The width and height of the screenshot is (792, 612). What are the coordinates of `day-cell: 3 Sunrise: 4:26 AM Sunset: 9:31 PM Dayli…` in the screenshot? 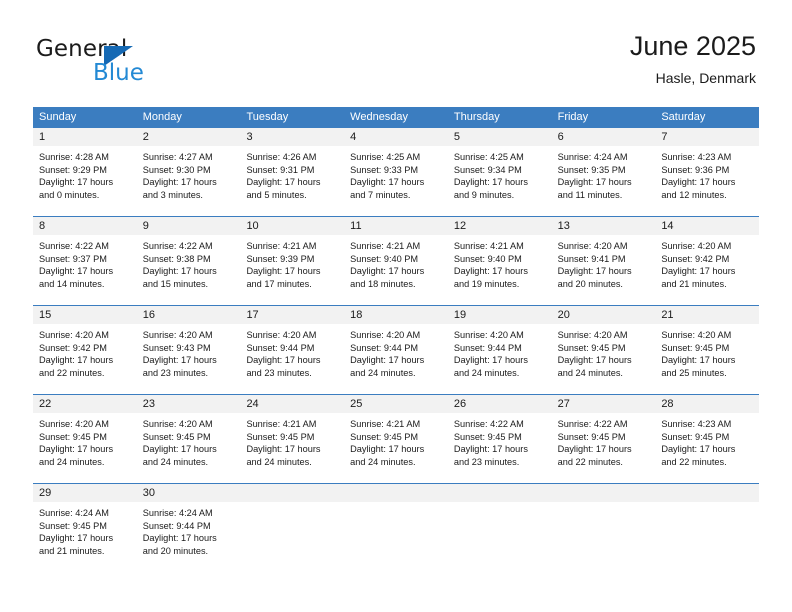 It's located at (292, 172).